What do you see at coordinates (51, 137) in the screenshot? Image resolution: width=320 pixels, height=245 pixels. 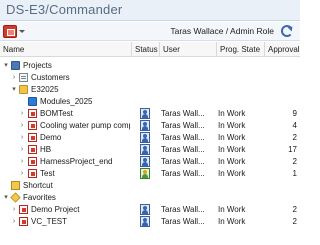 I see `tree-row-label: Demo` at bounding box center [51, 137].